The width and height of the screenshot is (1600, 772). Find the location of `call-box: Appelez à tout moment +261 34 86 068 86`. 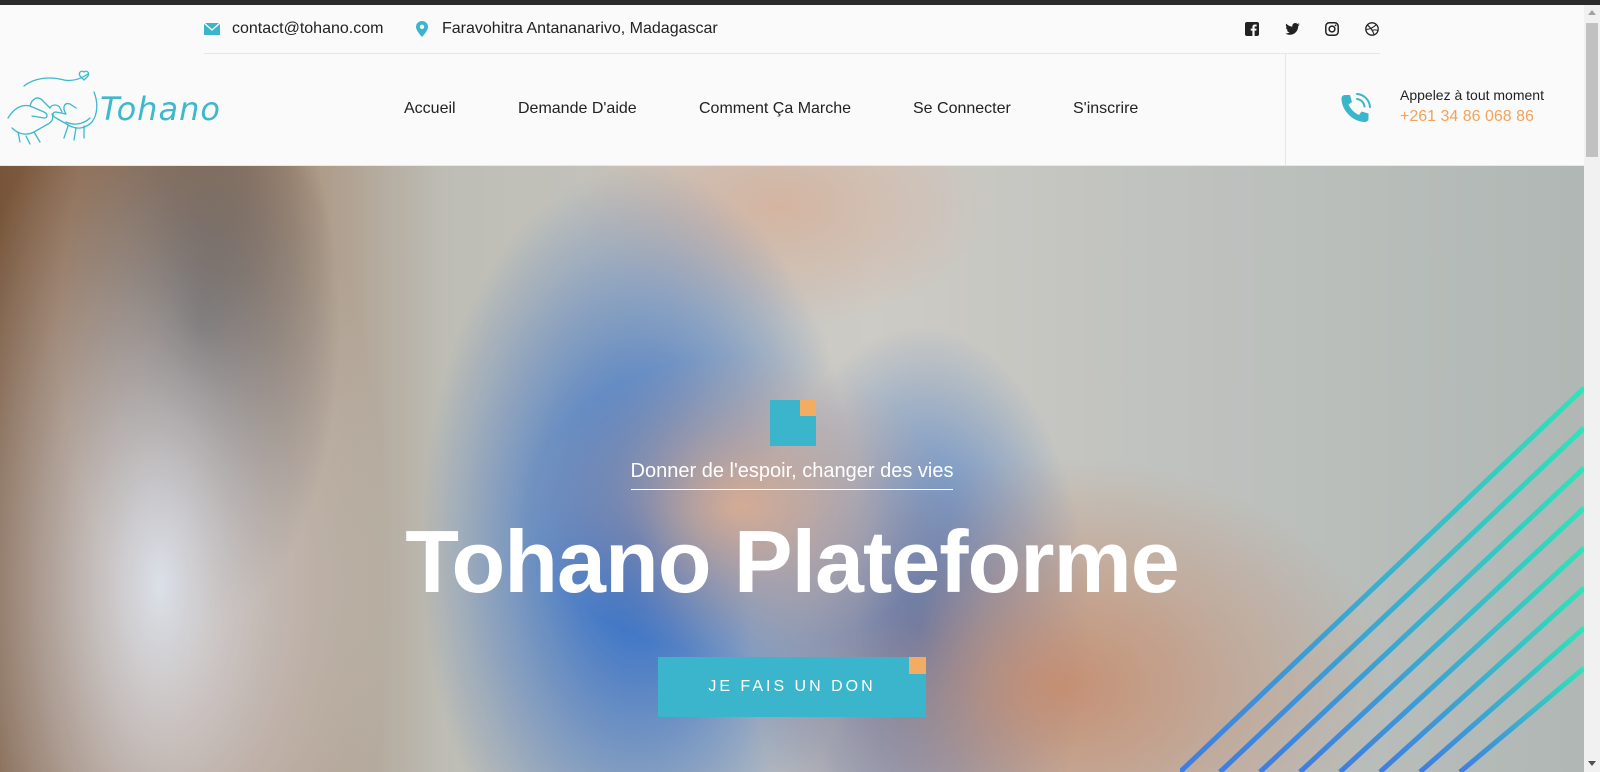

call-box: Appelez à tout moment +261 34 86 068 86 is located at coordinates (1434, 110).